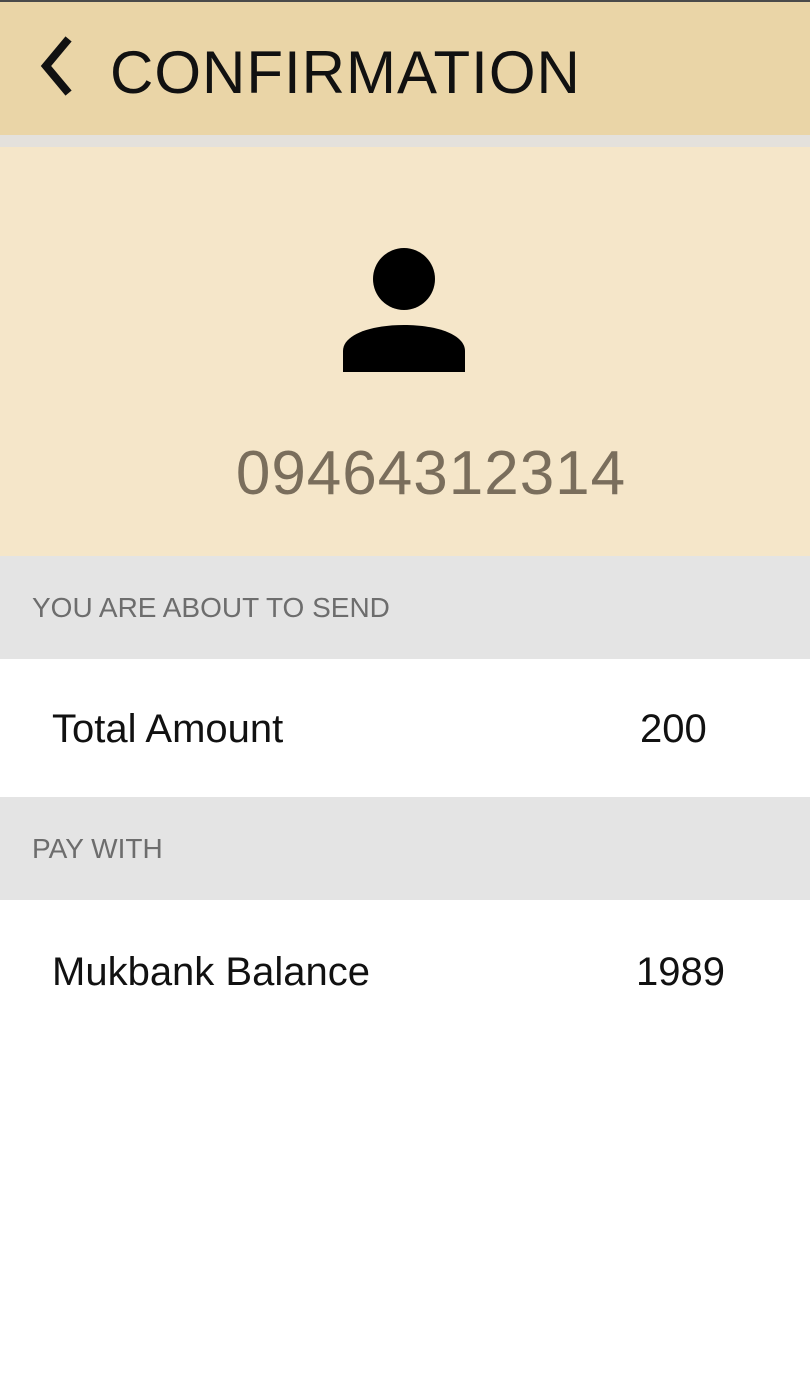  What do you see at coordinates (405, 141) in the screenshot?
I see `header-divider` at bounding box center [405, 141].